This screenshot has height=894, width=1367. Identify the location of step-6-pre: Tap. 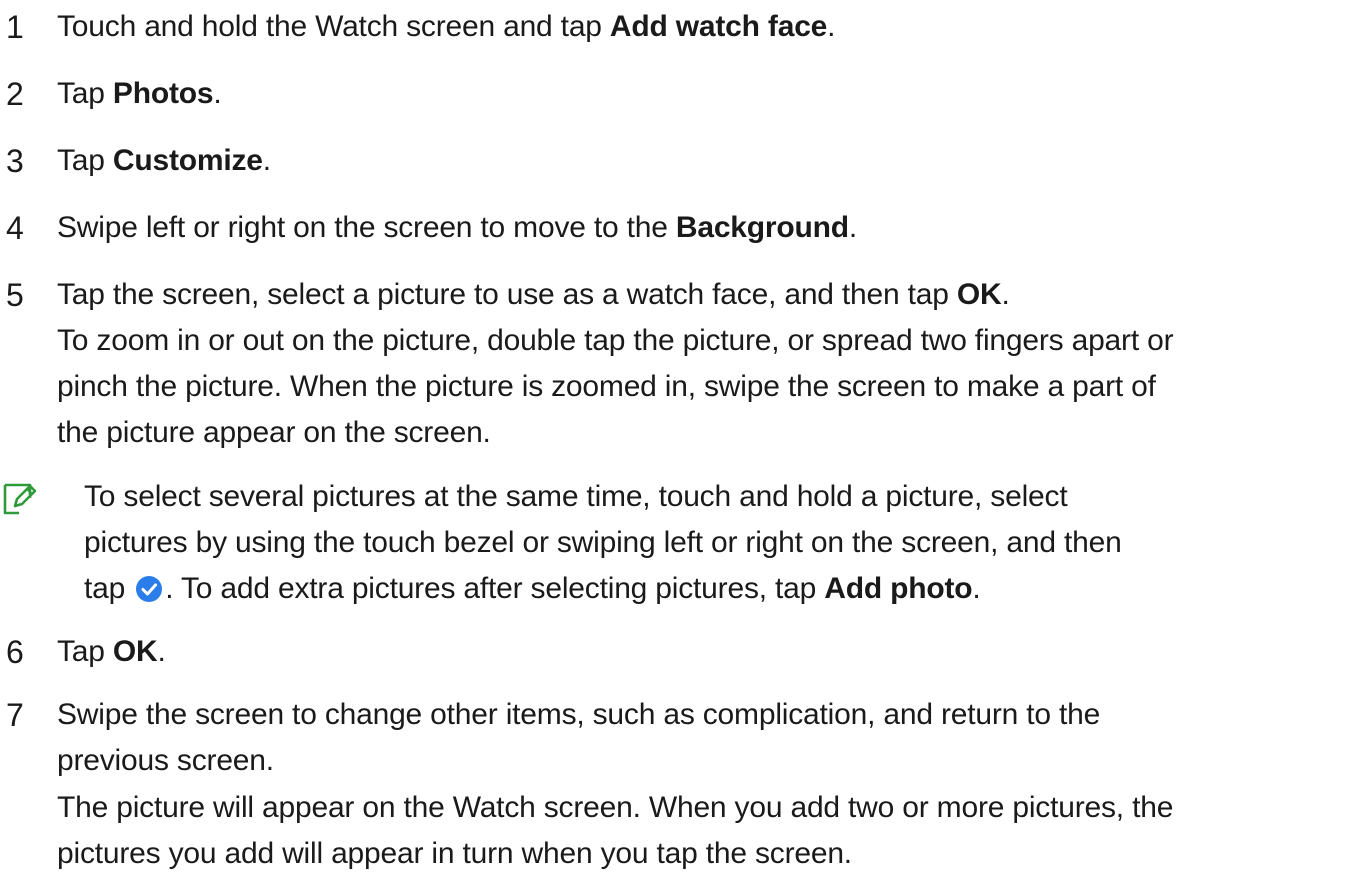
(85, 651).